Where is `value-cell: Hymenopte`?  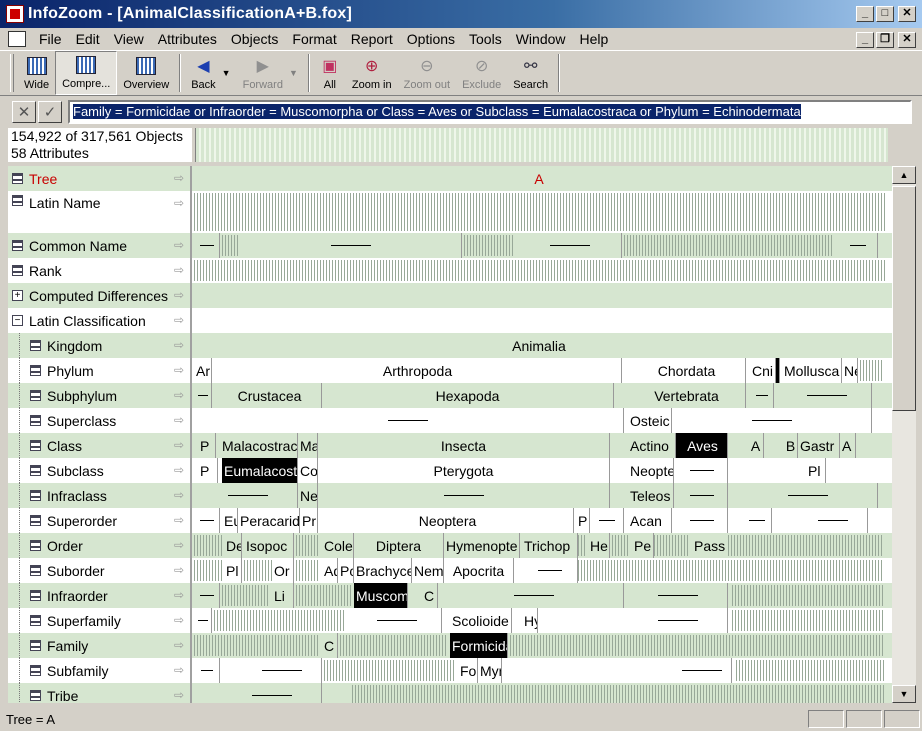 value-cell: Hymenopte is located at coordinates (482, 545).